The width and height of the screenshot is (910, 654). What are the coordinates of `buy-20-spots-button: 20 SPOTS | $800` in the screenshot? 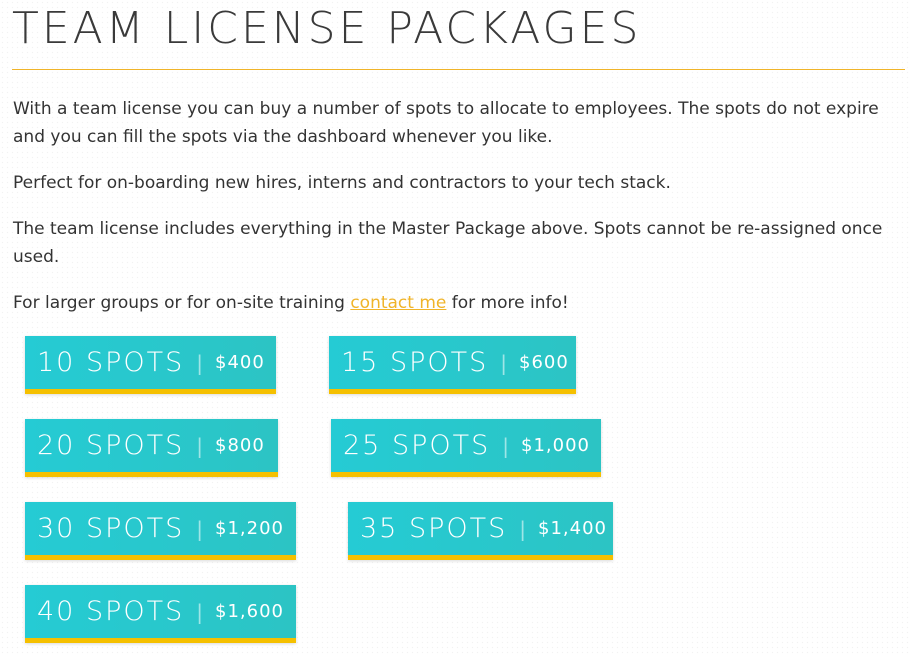 It's located at (151, 448).